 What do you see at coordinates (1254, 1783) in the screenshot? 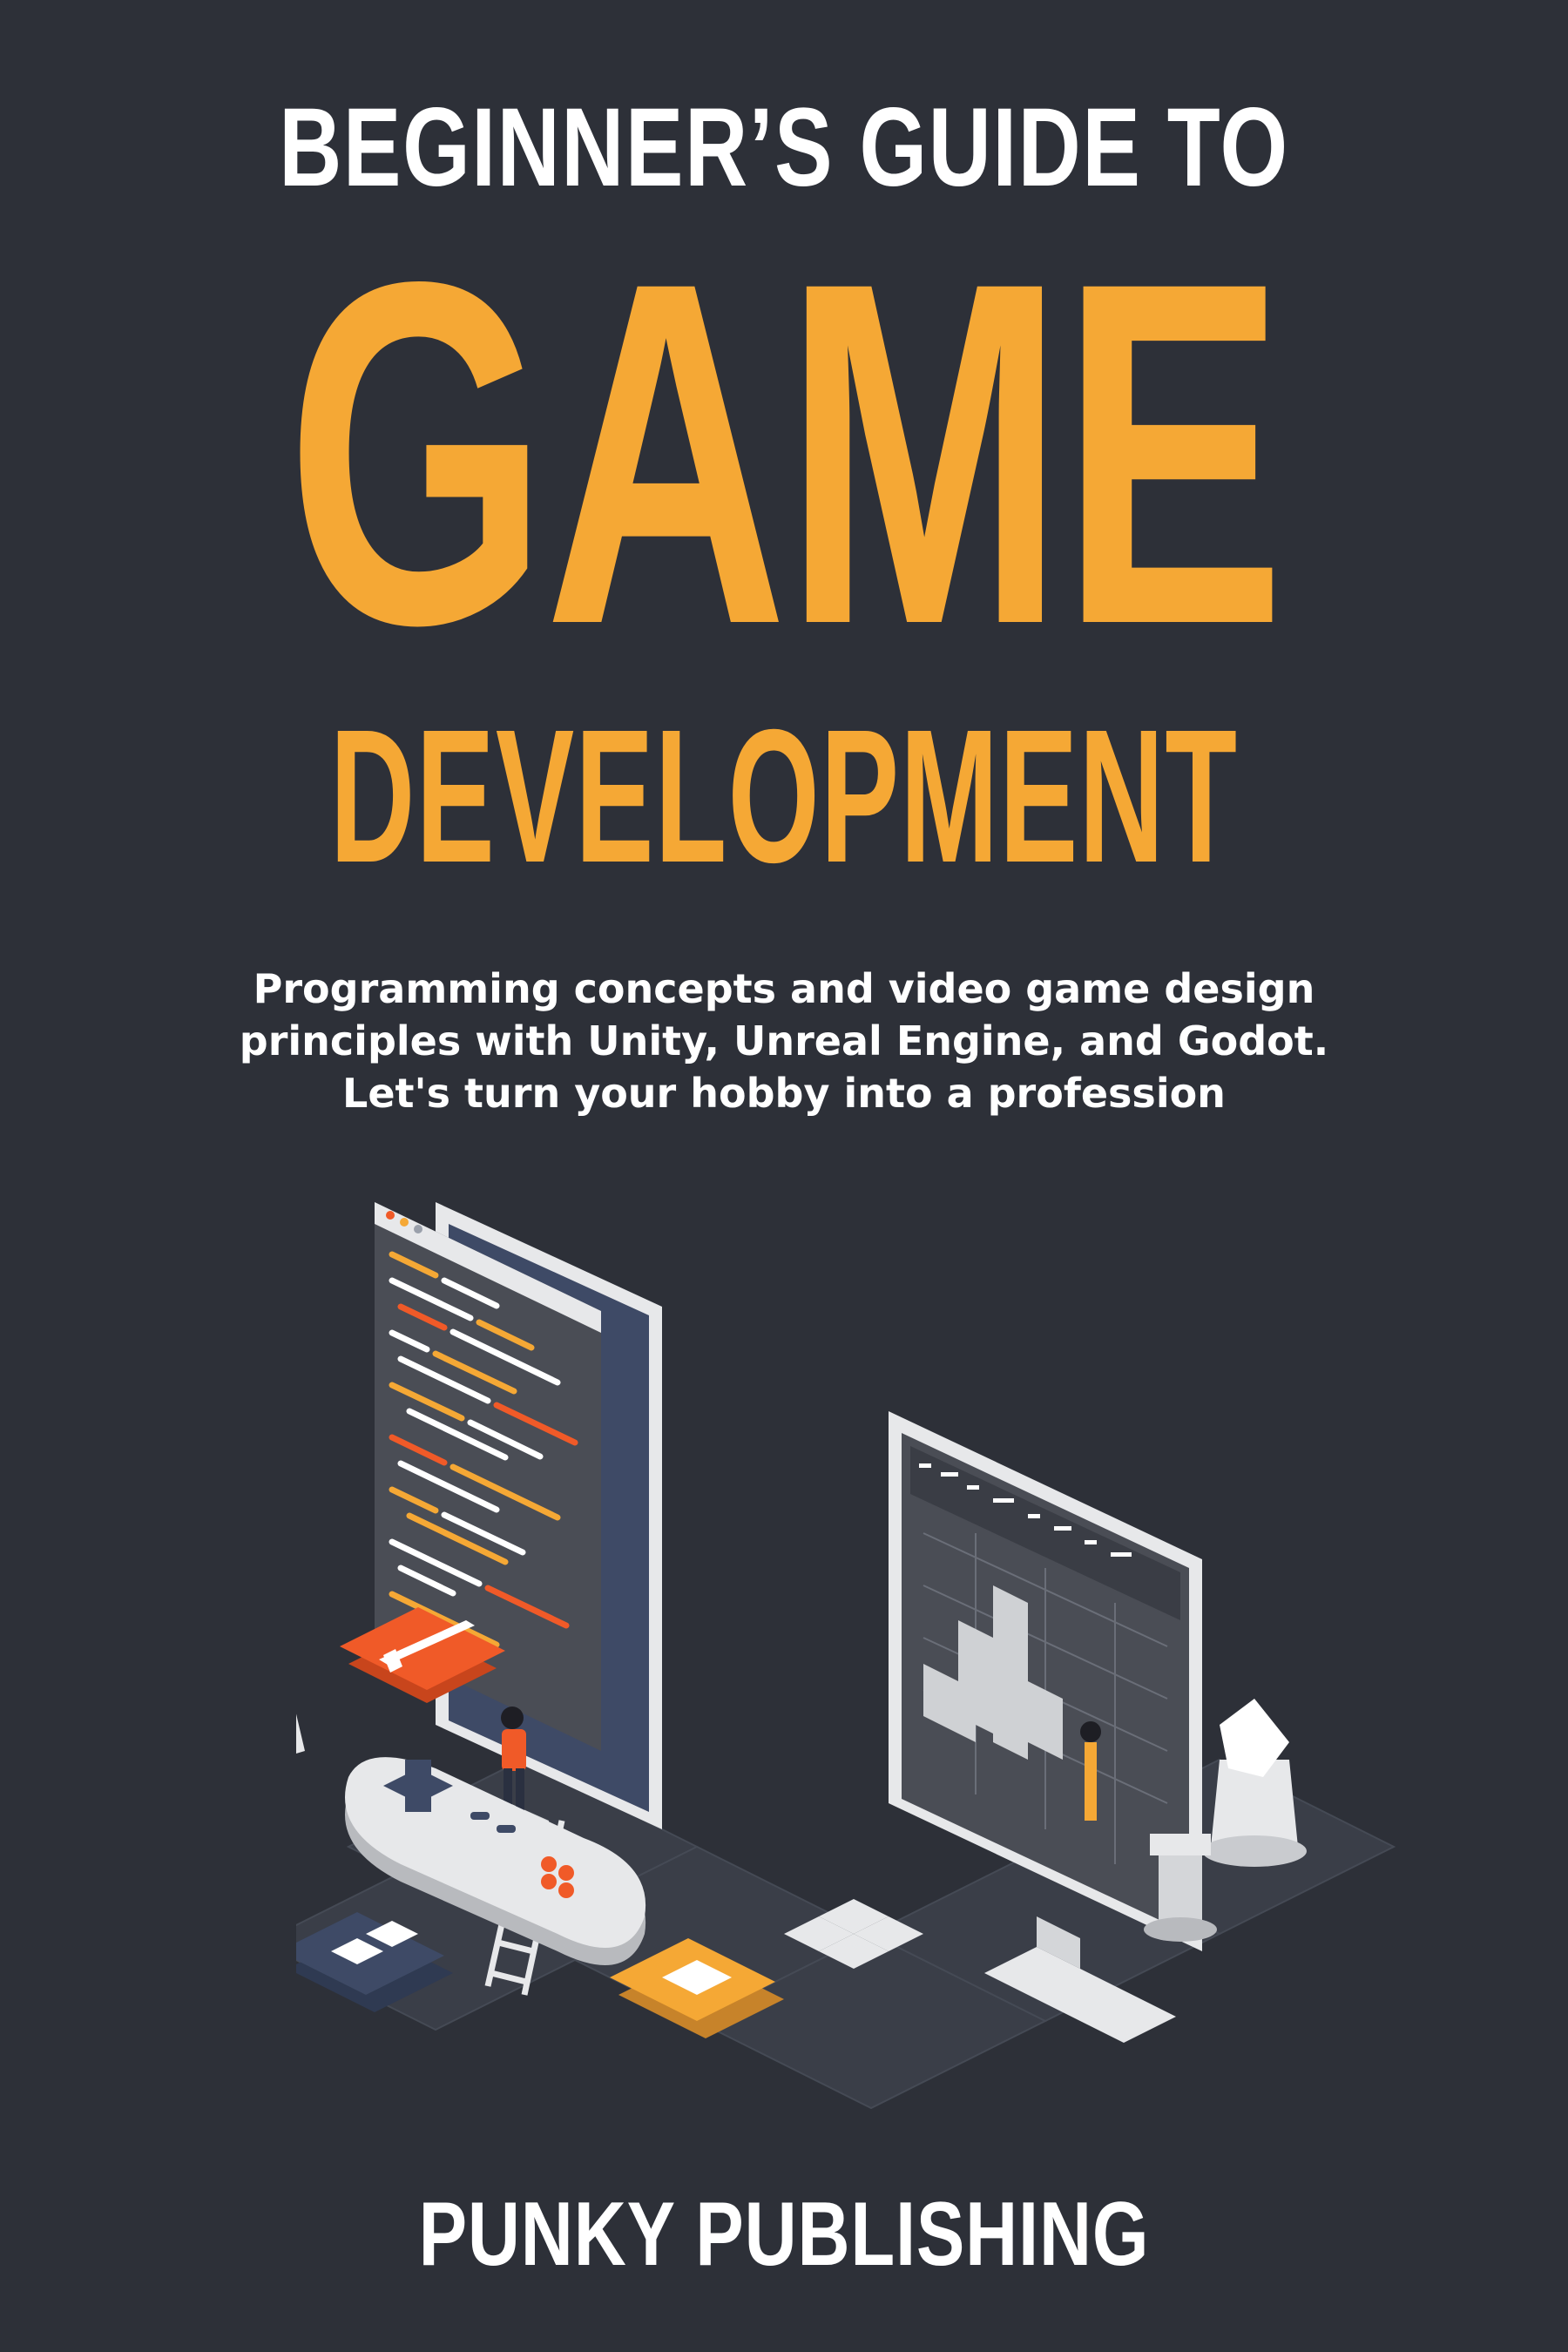
I see `chess-knight-icon` at bounding box center [1254, 1783].